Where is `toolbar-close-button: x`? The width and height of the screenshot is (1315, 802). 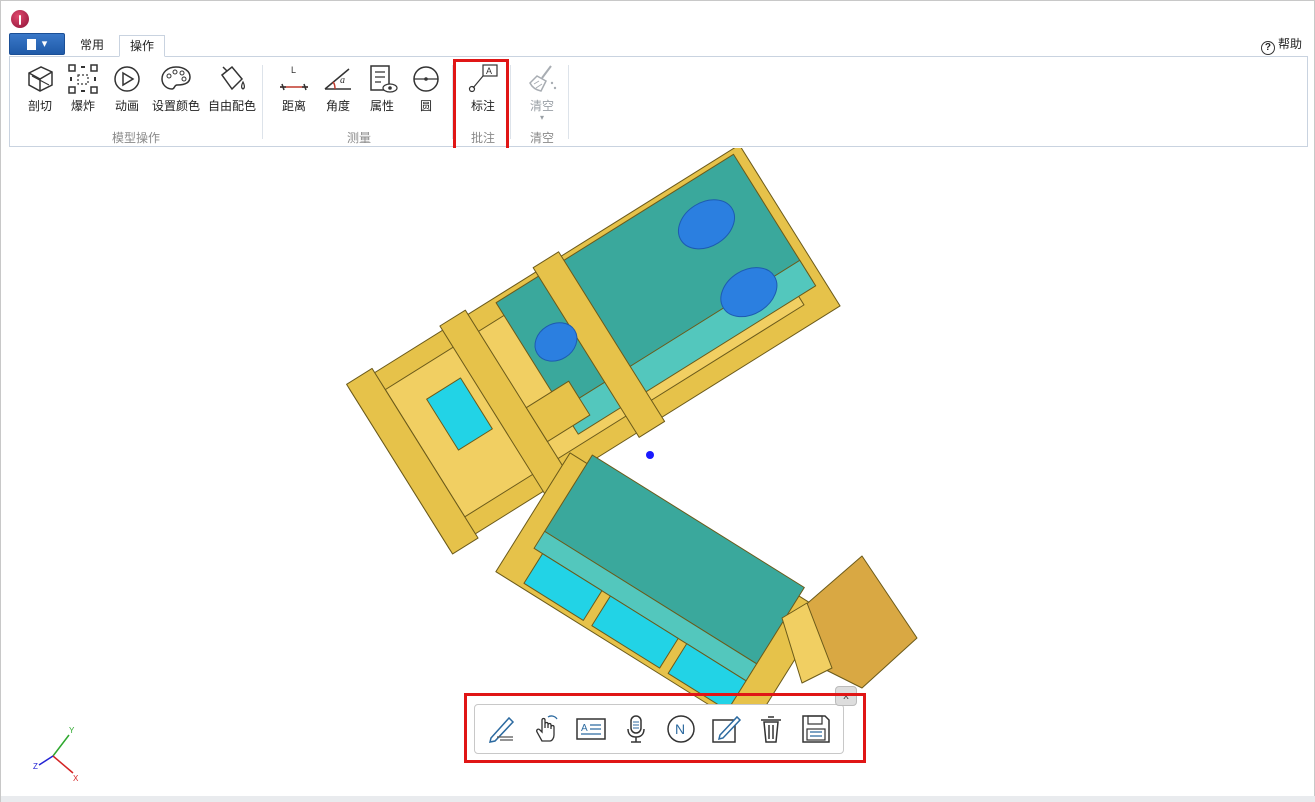
toolbar-close-button: x is located at coordinates (846, 696).